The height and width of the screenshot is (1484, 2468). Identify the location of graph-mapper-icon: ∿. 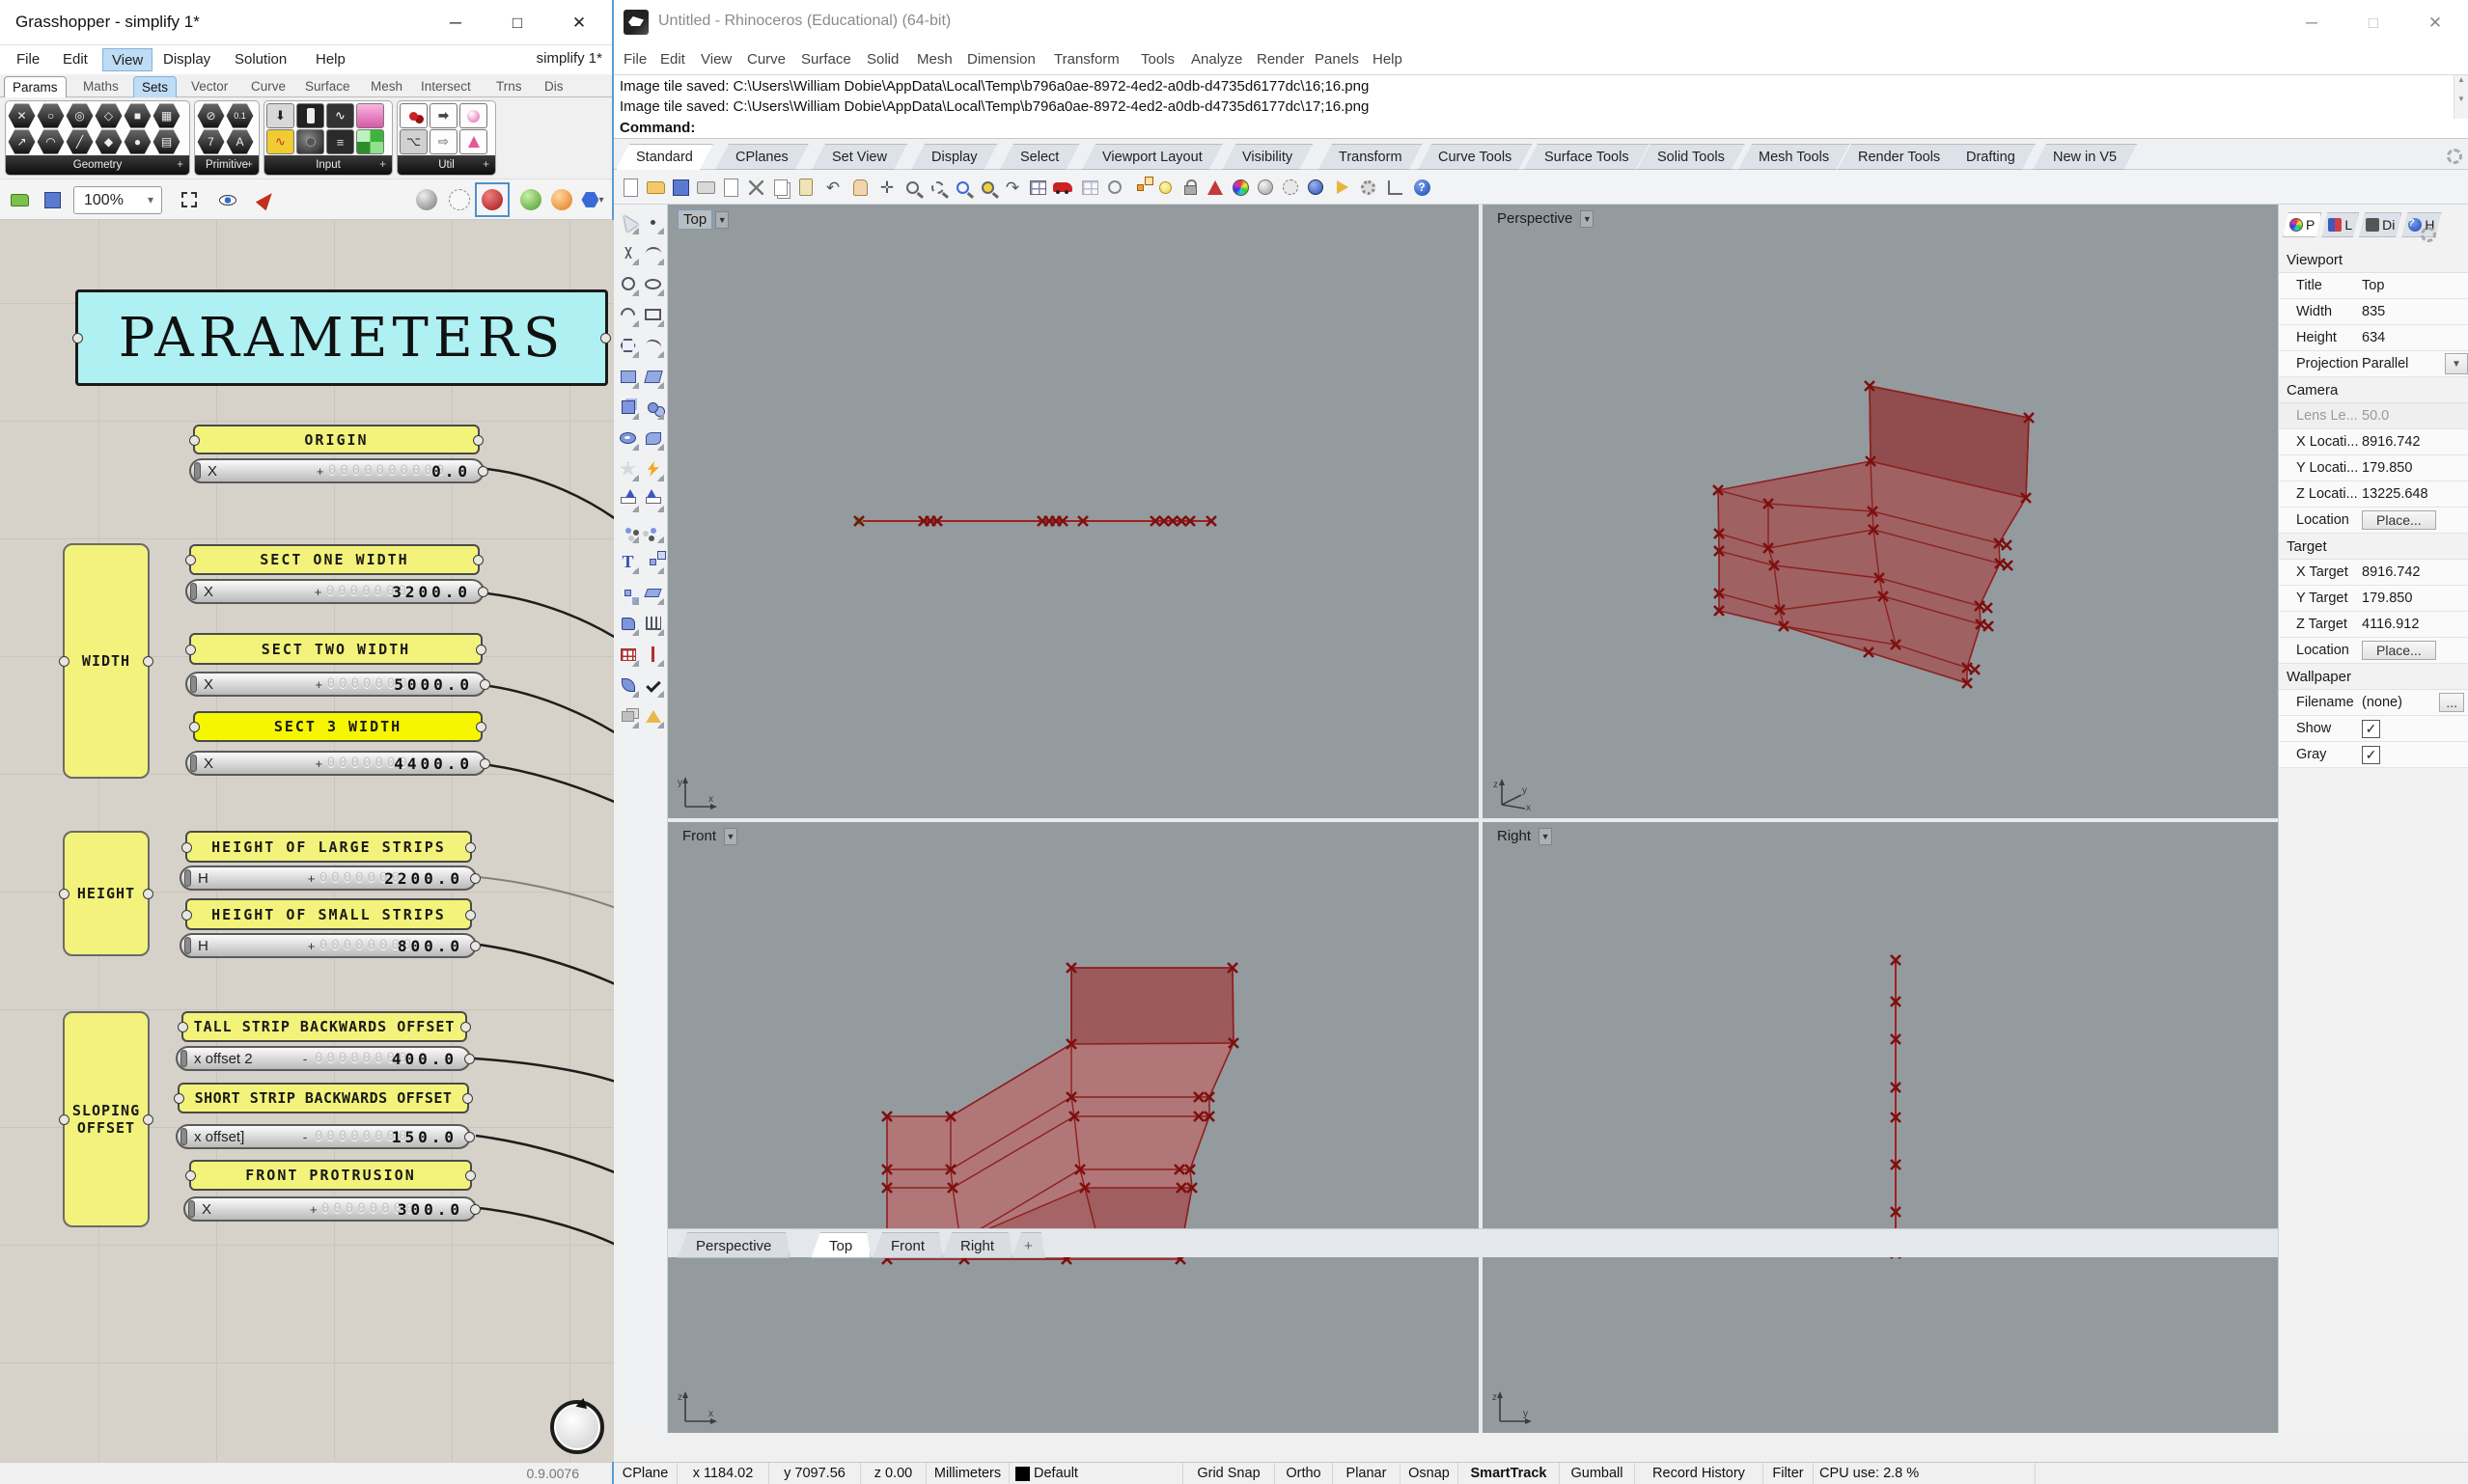
(340, 115).